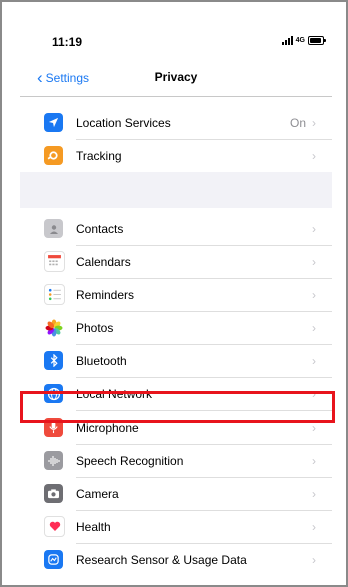 The image size is (348, 587). Describe the element at coordinates (53, 327) in the screenshot. I see `photos-icon` at that location.